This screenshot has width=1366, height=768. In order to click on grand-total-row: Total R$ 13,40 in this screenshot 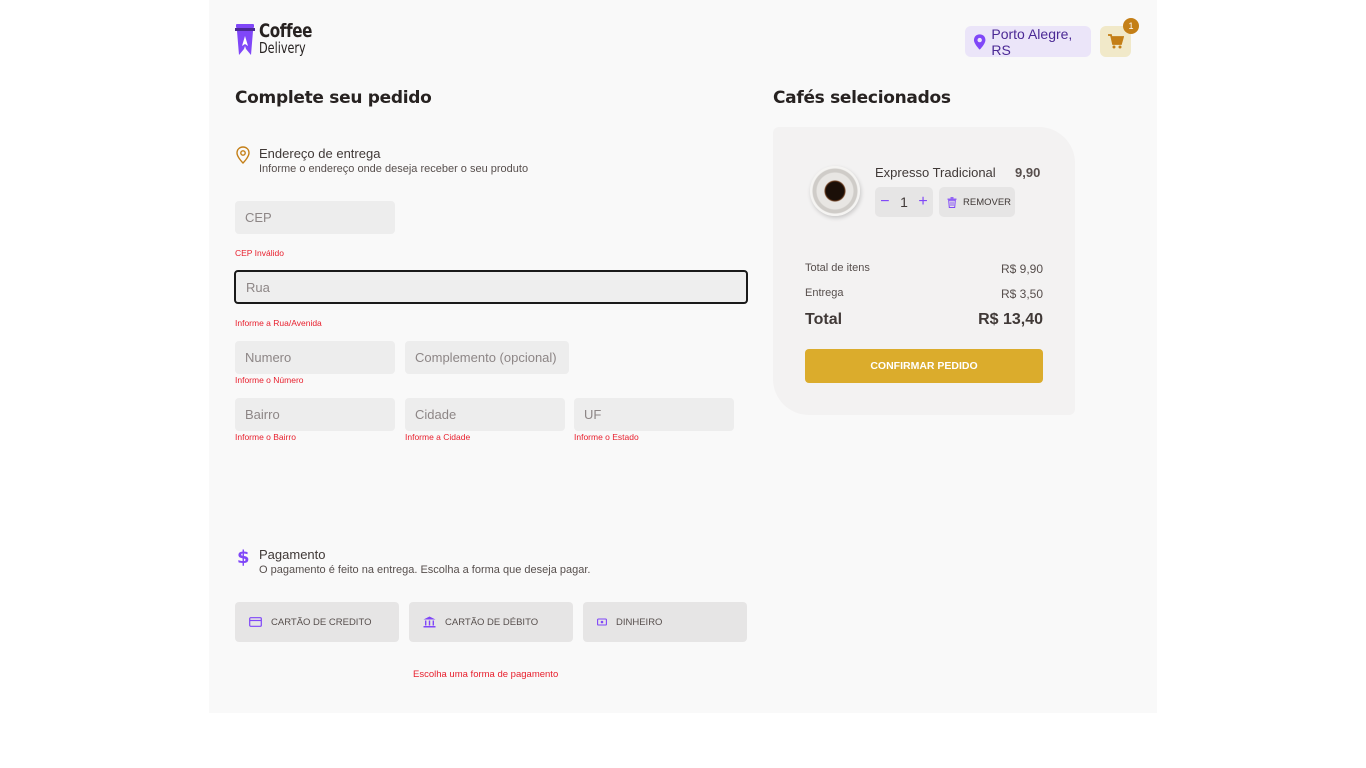, I will do `click(924, 320)`.